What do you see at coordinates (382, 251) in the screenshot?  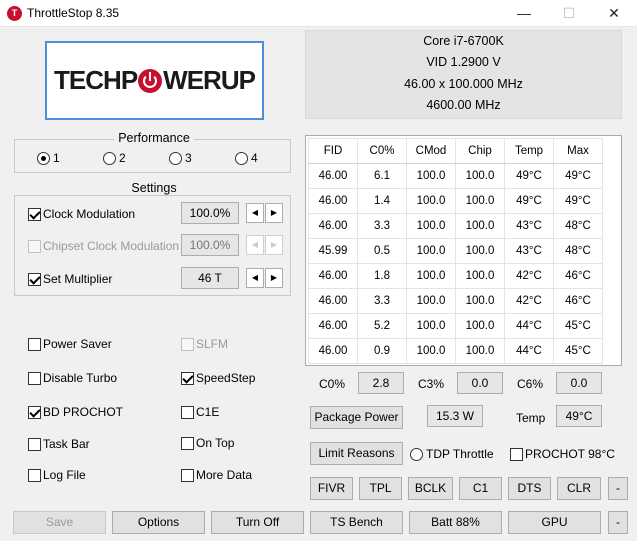 I see `table-cell: 0.5` at bounding box center [382, 251].